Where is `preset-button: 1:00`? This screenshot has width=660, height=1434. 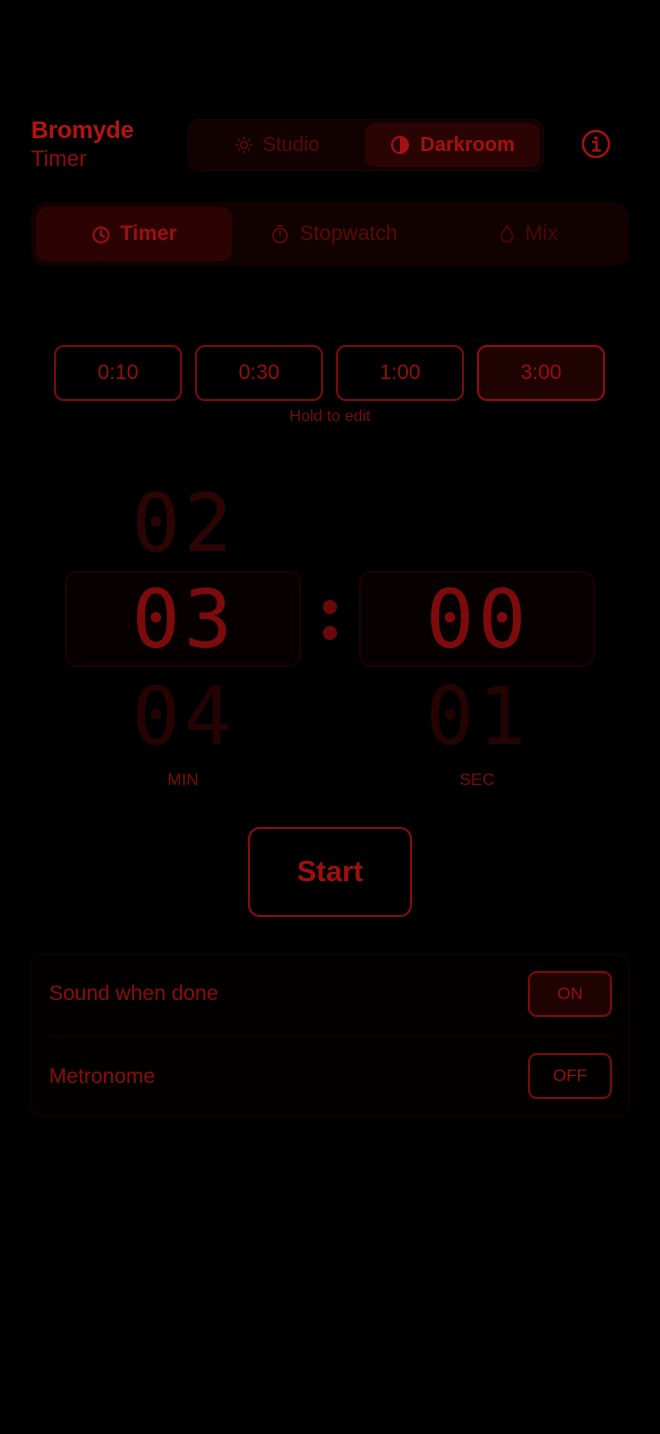
preset-button: 1:00 is located at coordinates (400, 373).